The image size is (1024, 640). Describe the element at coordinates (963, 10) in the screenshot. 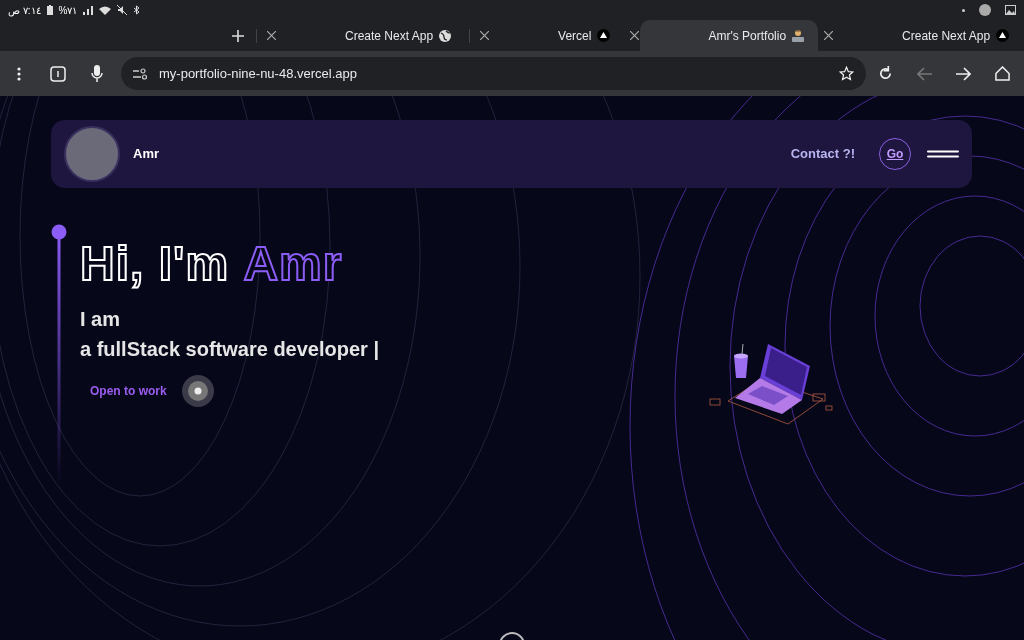

I see `dot-icon` at that location.